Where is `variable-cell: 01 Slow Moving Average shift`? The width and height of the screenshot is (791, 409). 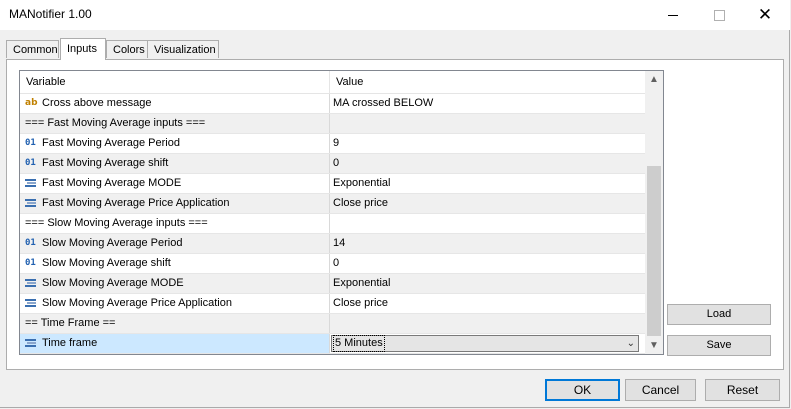 variable-cell: 01 Slow Moving Average shift is located at coordinates (175, 263).